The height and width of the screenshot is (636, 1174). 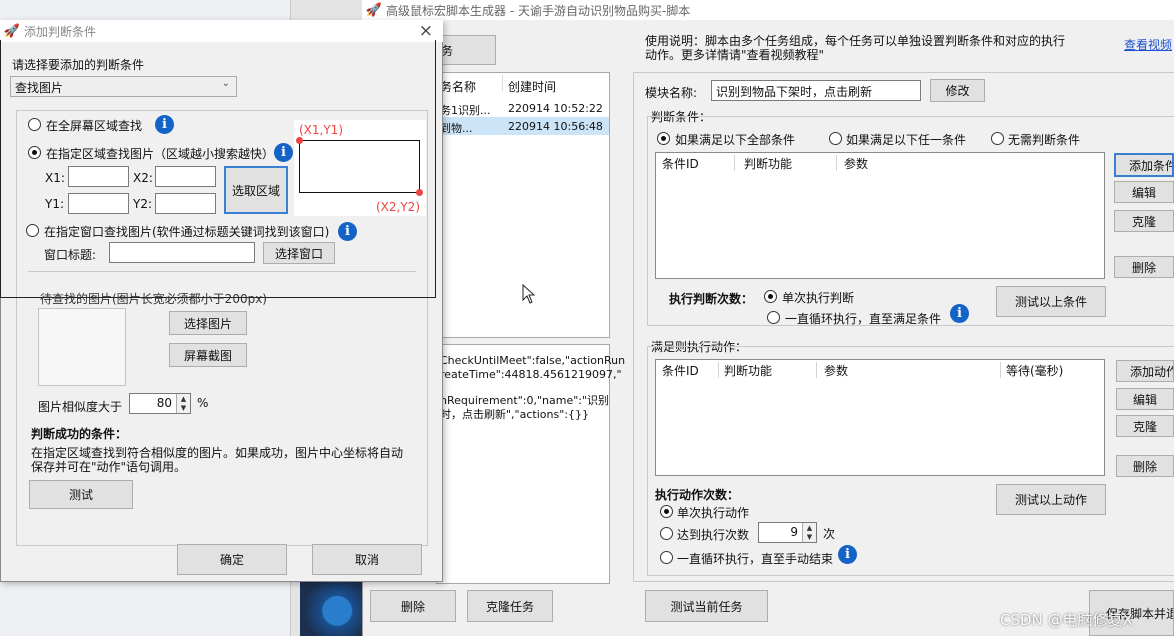 I want to click on test-conditions-button: 测试以上条件, so click(x=1051, y=301).